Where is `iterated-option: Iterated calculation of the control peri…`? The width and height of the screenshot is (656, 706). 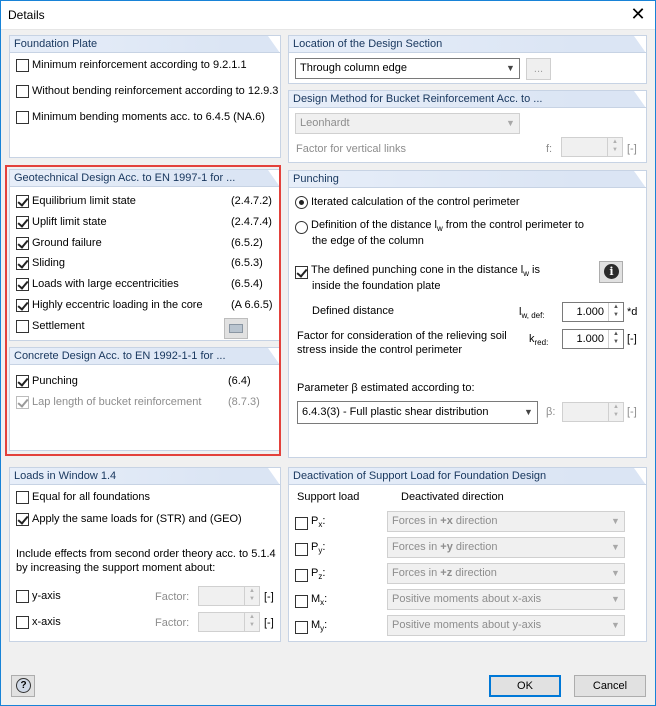
iterated-option: Iterated calculation of the control peri… is located at coordinates (407, 203).